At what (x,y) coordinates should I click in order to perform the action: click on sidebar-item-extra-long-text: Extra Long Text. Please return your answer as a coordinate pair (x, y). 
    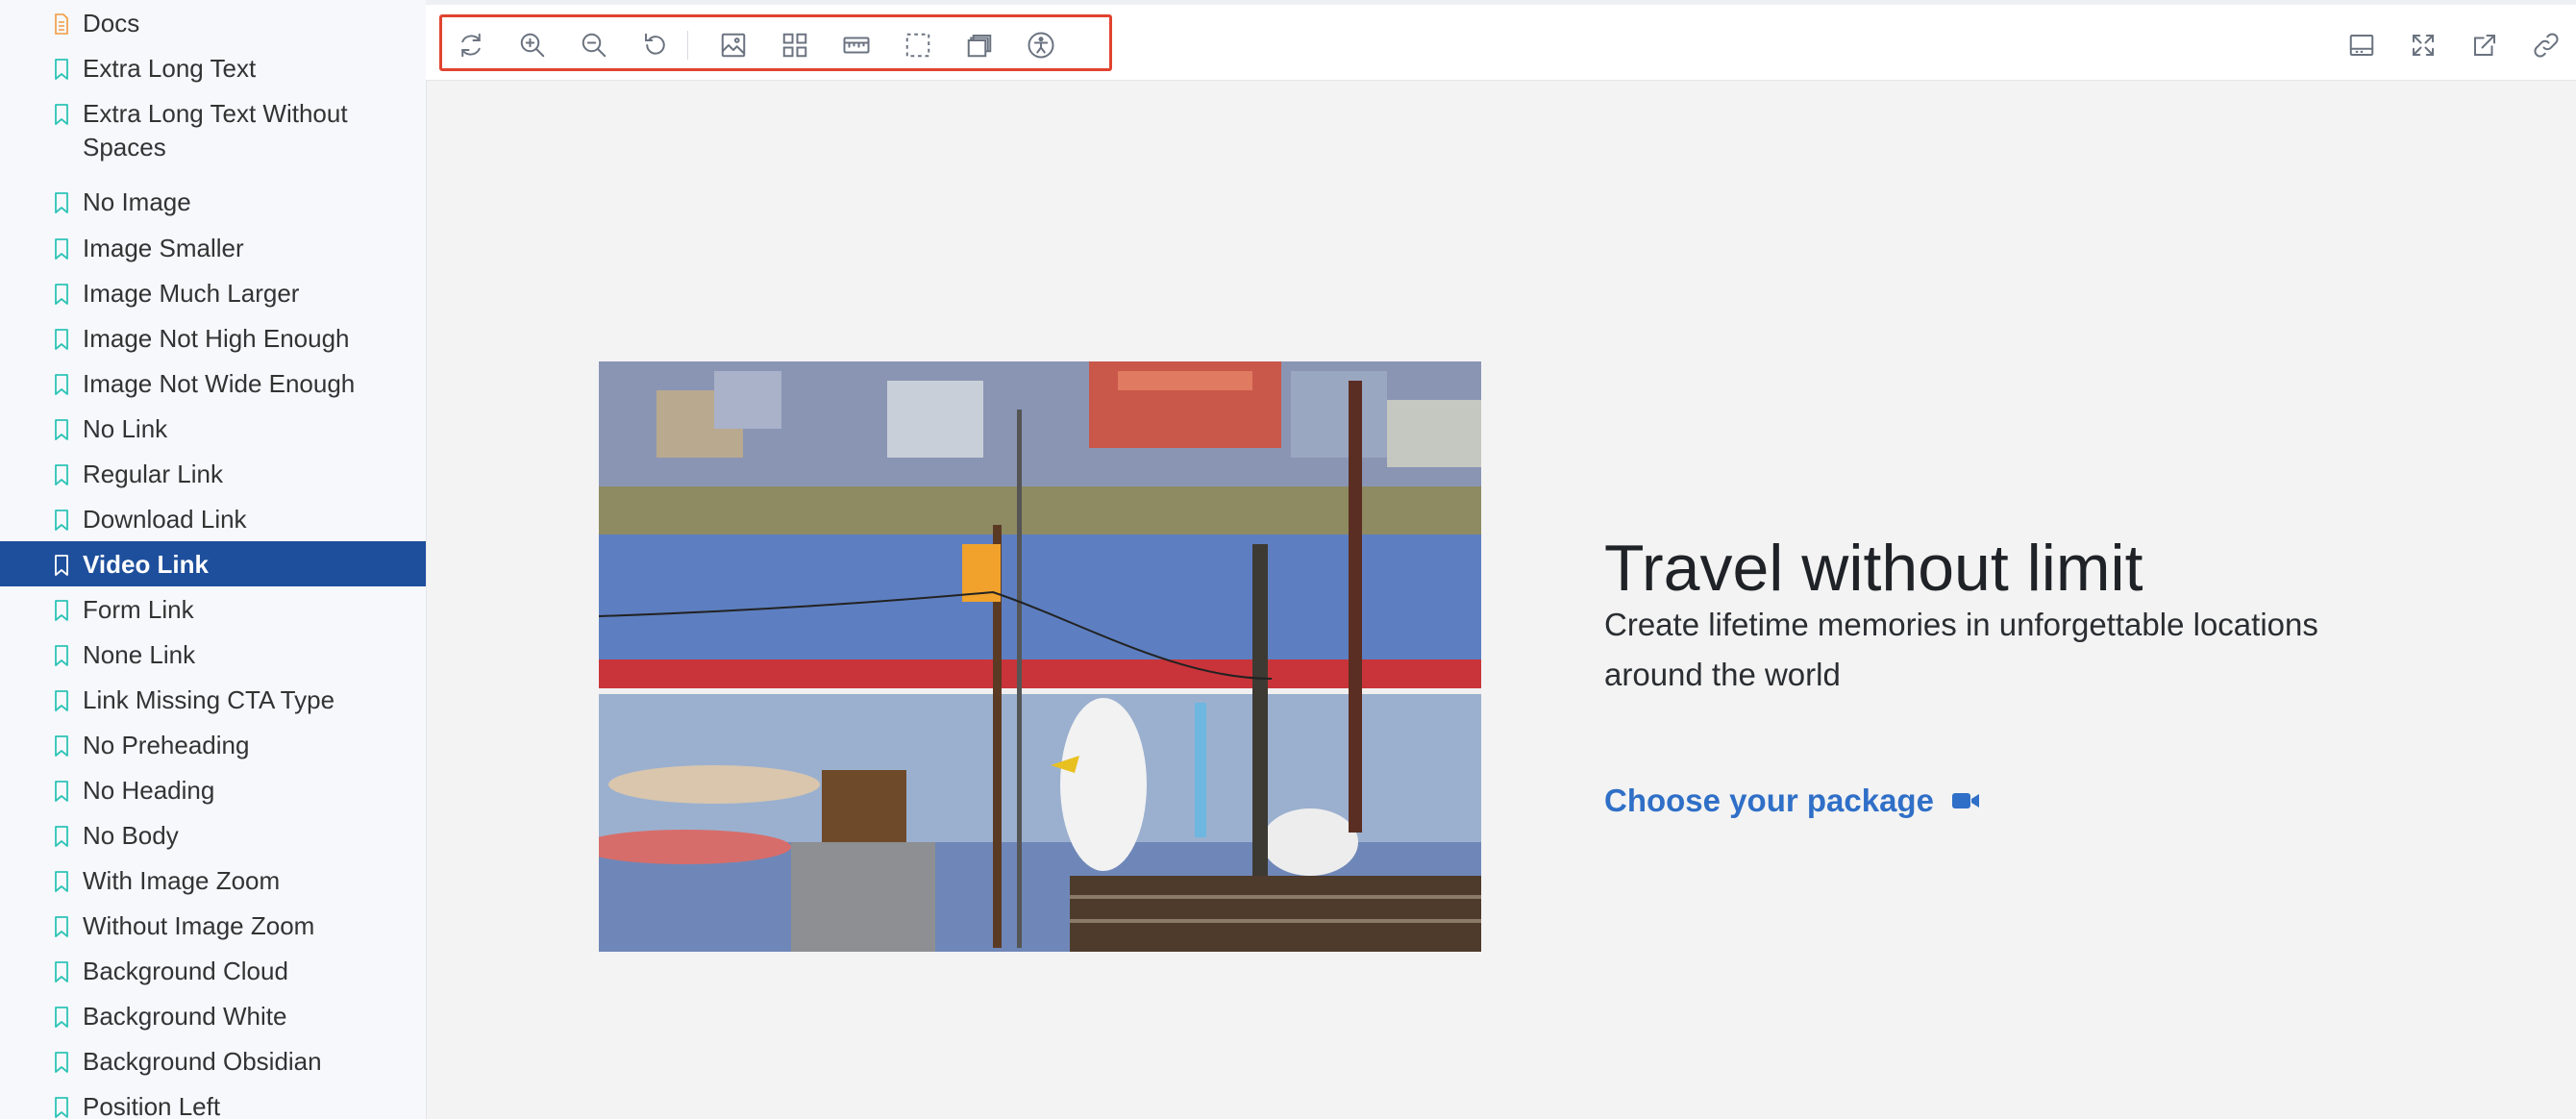
    Looking at the image, I should click on (213, 67).